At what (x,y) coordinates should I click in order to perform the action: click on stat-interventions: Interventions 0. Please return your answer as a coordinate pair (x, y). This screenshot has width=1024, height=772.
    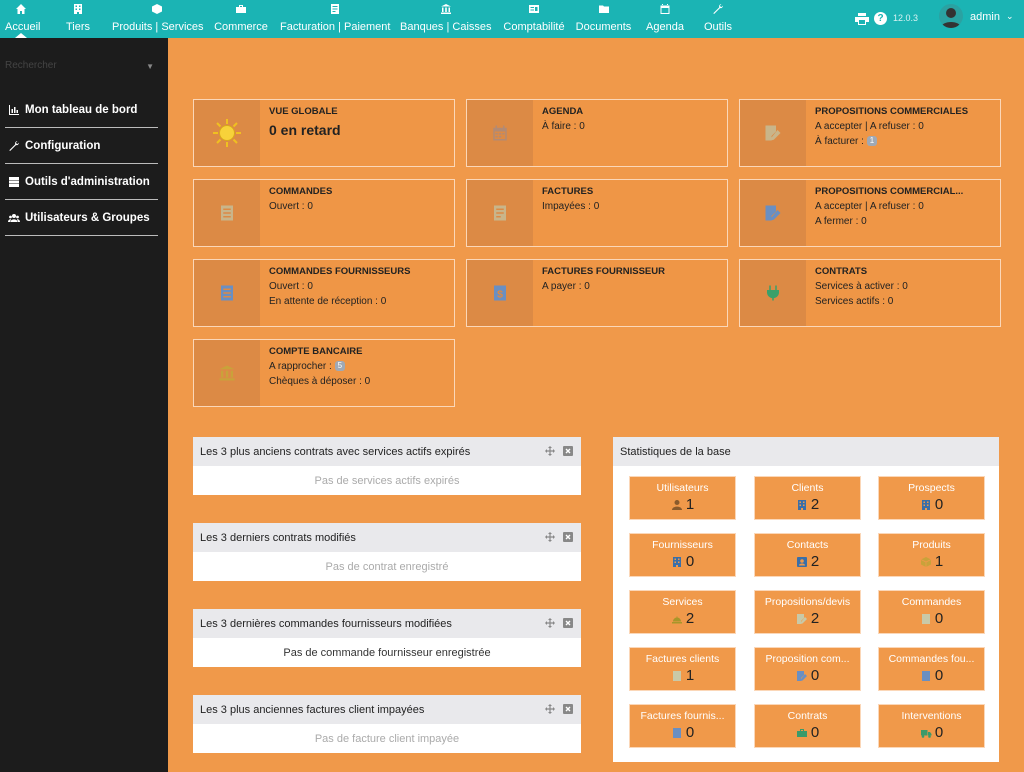
    Looking at the image, I should click on (931, 726).